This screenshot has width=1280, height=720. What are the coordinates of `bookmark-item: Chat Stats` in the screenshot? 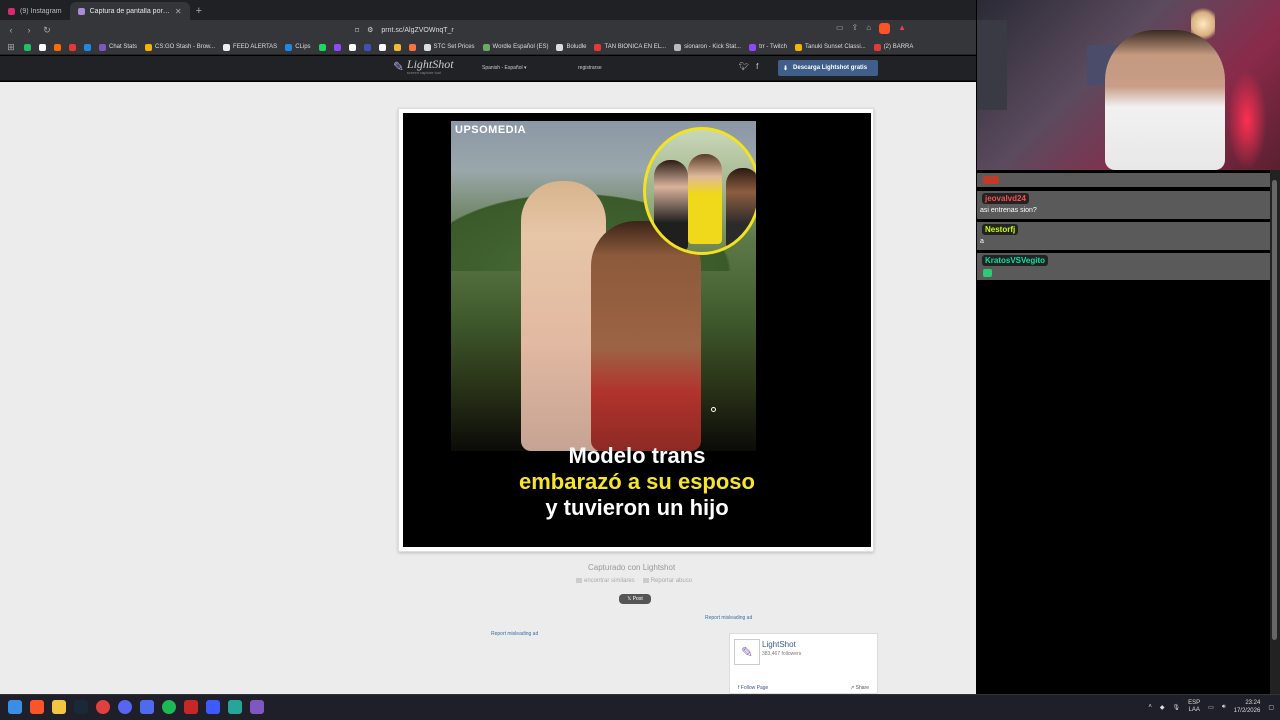 It's located at (118, 47).